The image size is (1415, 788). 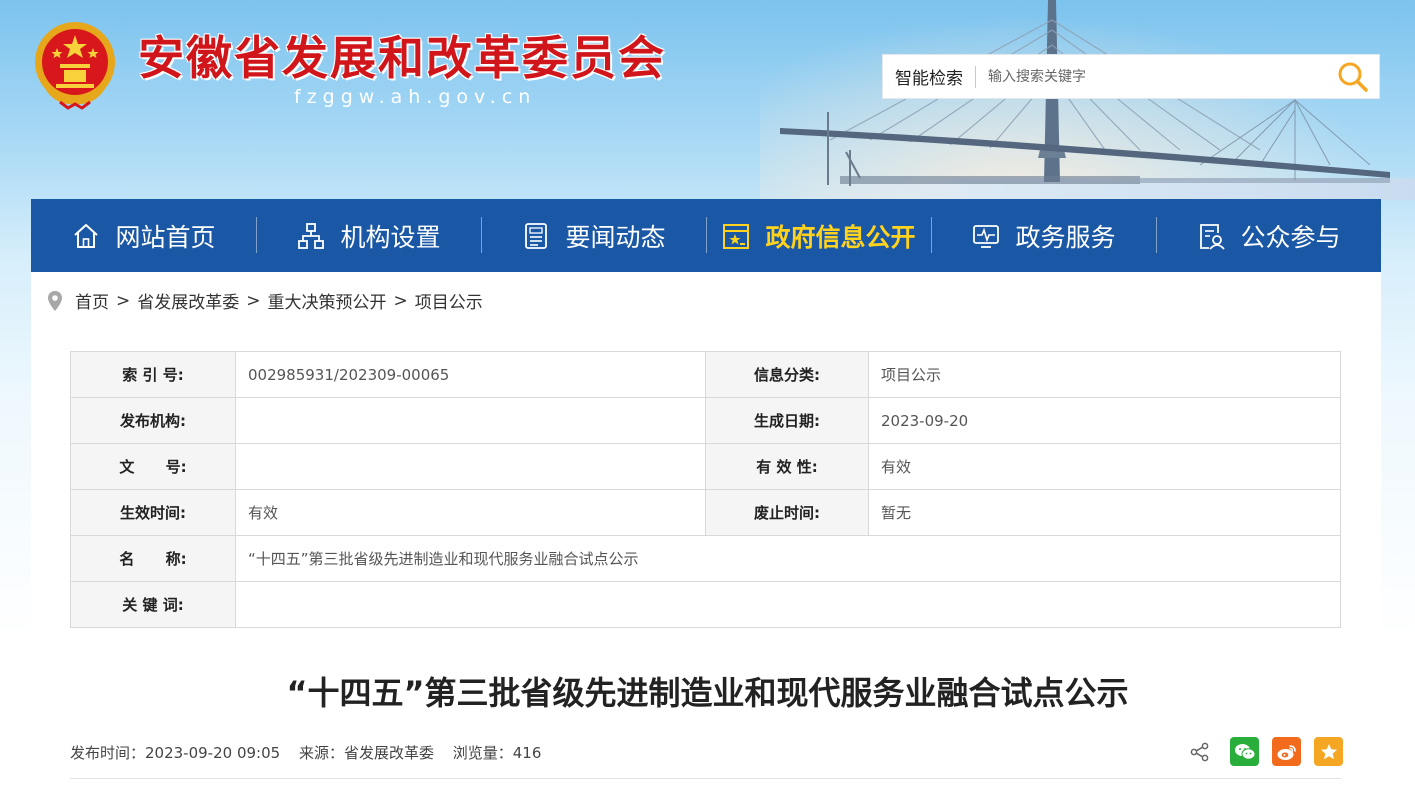 I want to click on article-title: “十四五”第三批省级先进制造业和现代服务业融合试点公示, so click(x=707, y=693).